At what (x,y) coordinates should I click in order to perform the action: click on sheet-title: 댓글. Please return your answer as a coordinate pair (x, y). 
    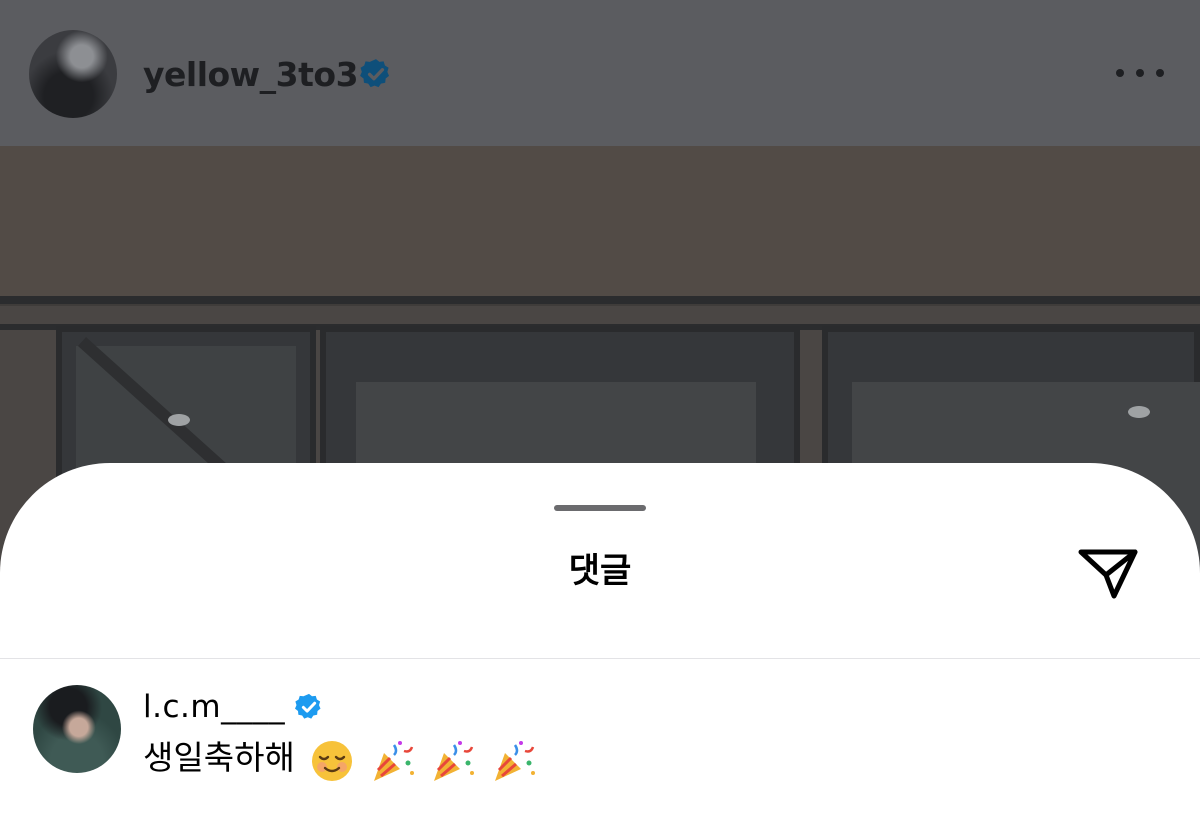
    Looking at the image, I should click on (600, 571).